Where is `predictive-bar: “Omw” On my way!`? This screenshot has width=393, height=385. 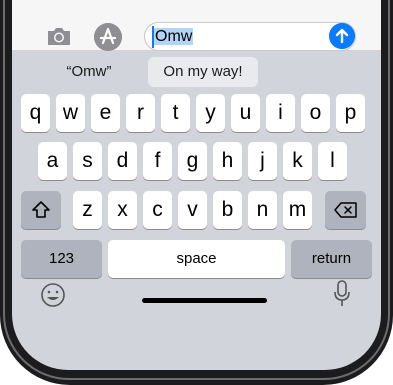 predictive-bar: “Omw” On my way! is located at coordinates (196, 72).